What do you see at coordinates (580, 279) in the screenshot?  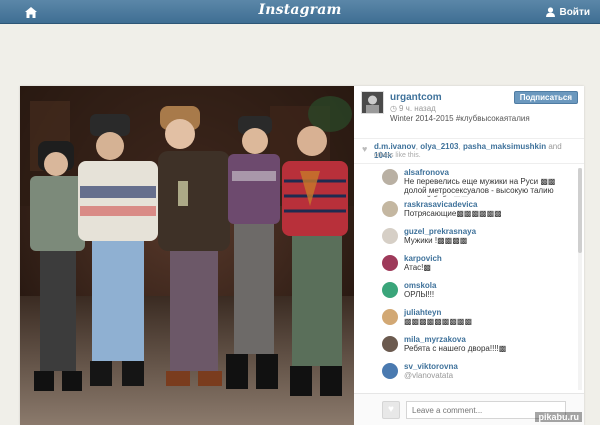 I see `comments-scrollbar` at bounding box center [580, 279].